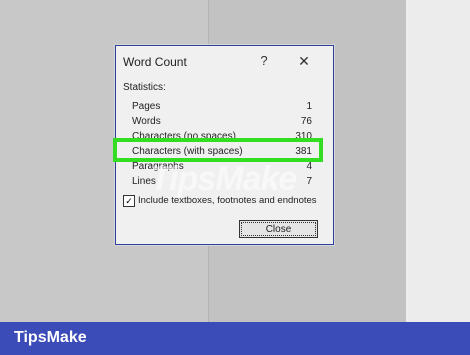  Describe the element at coordinates (309, 166) in the screenshot. I see `stat-value: 4` at that location.